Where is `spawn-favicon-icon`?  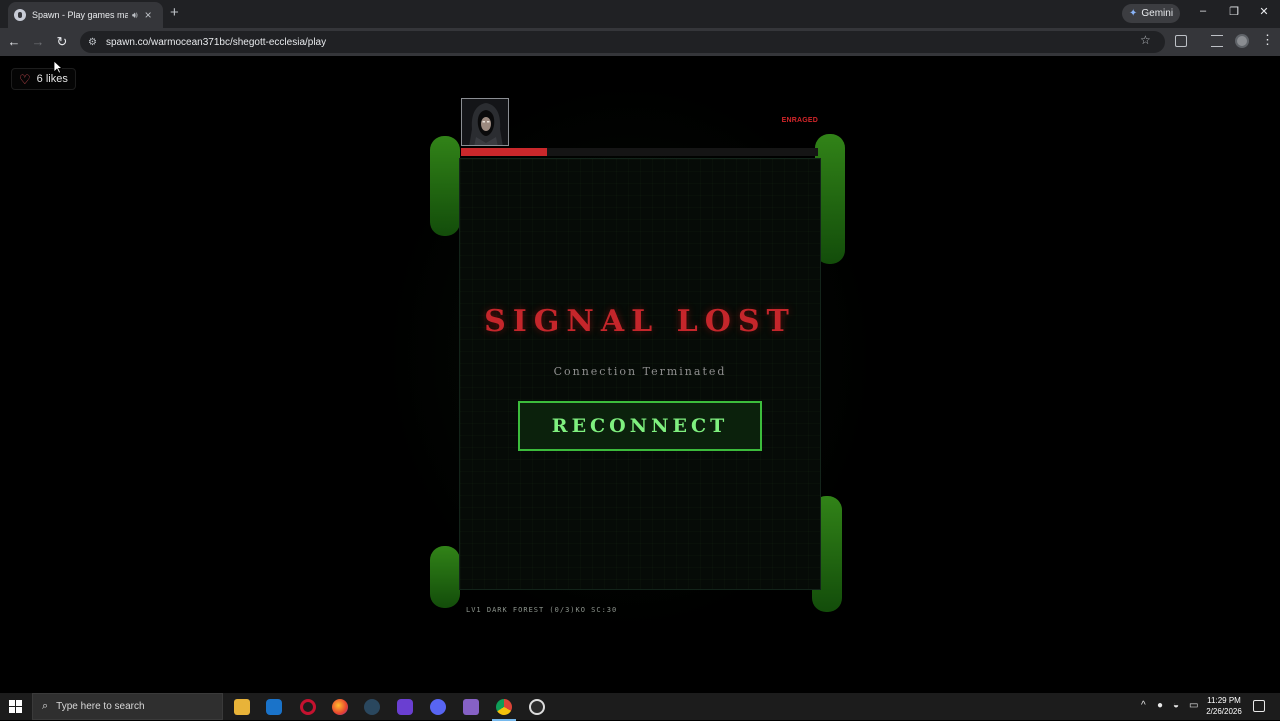
spawn-favicon-icon is located at coordinates (20, 15).